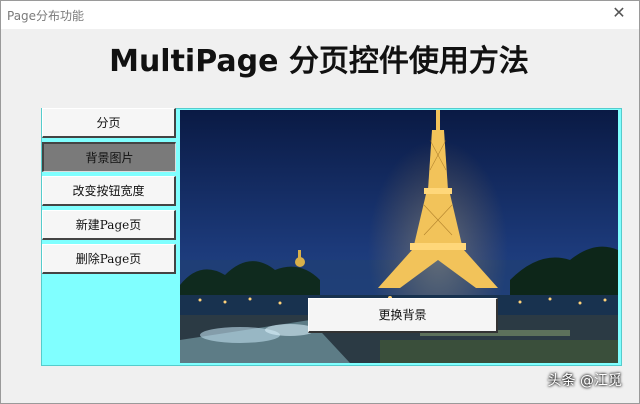  What do you see at coordinates (109, 157) in the screenshot?
I see `tab-background-image: 背景图片` at bounding box center [109, 157].